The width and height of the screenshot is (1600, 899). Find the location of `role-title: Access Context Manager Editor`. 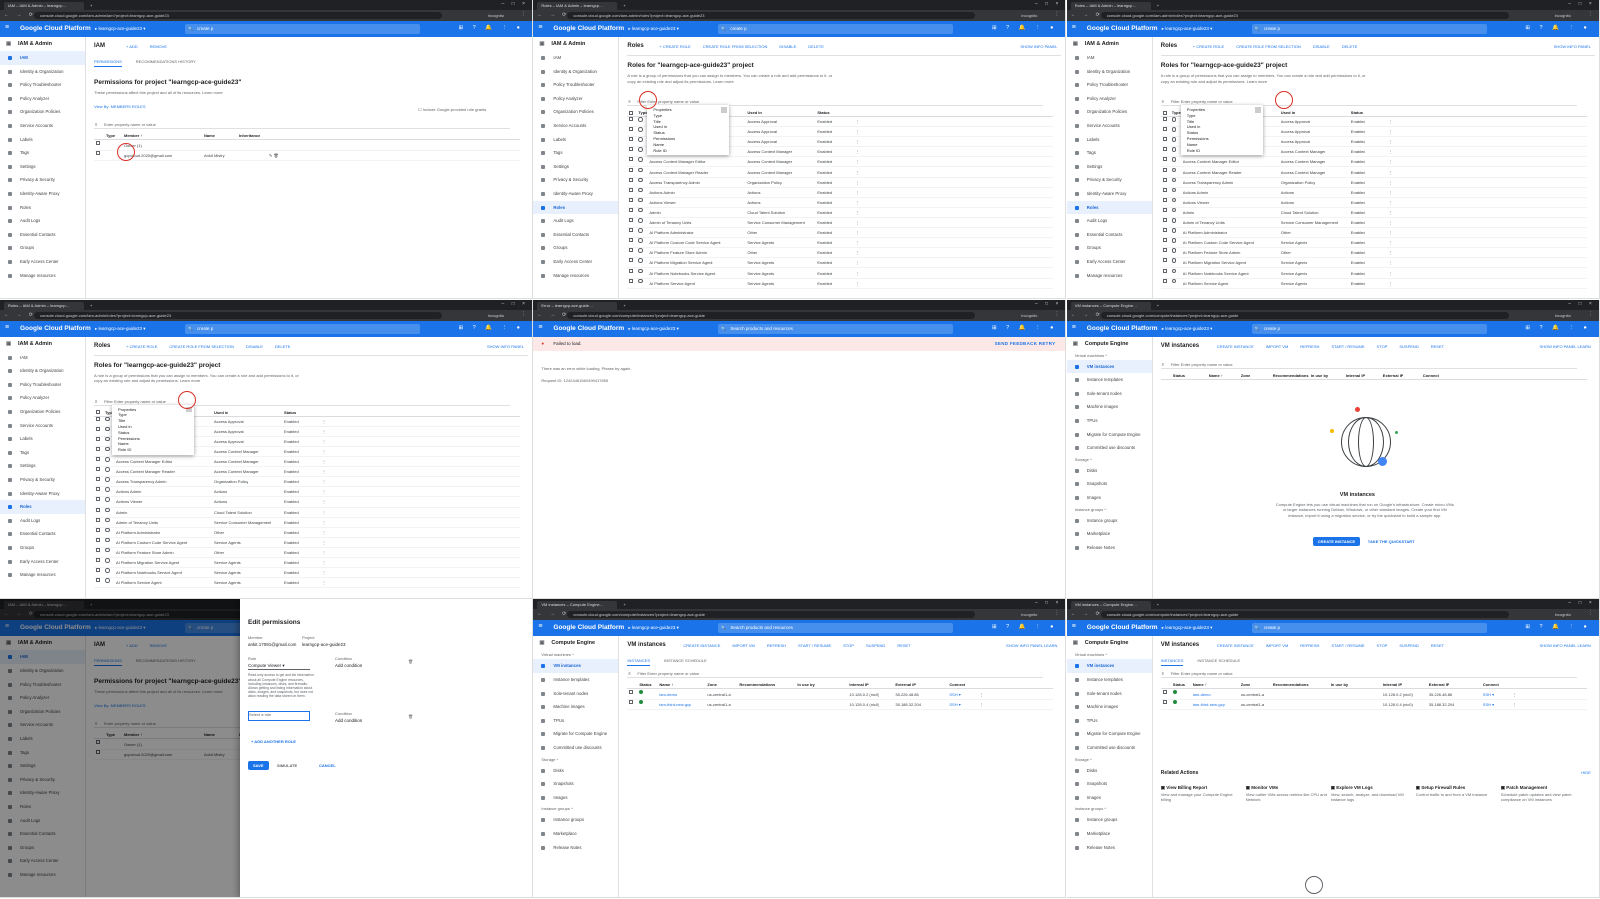

role-title: Access Context Manager Editor is located at coordinates (696, 162).